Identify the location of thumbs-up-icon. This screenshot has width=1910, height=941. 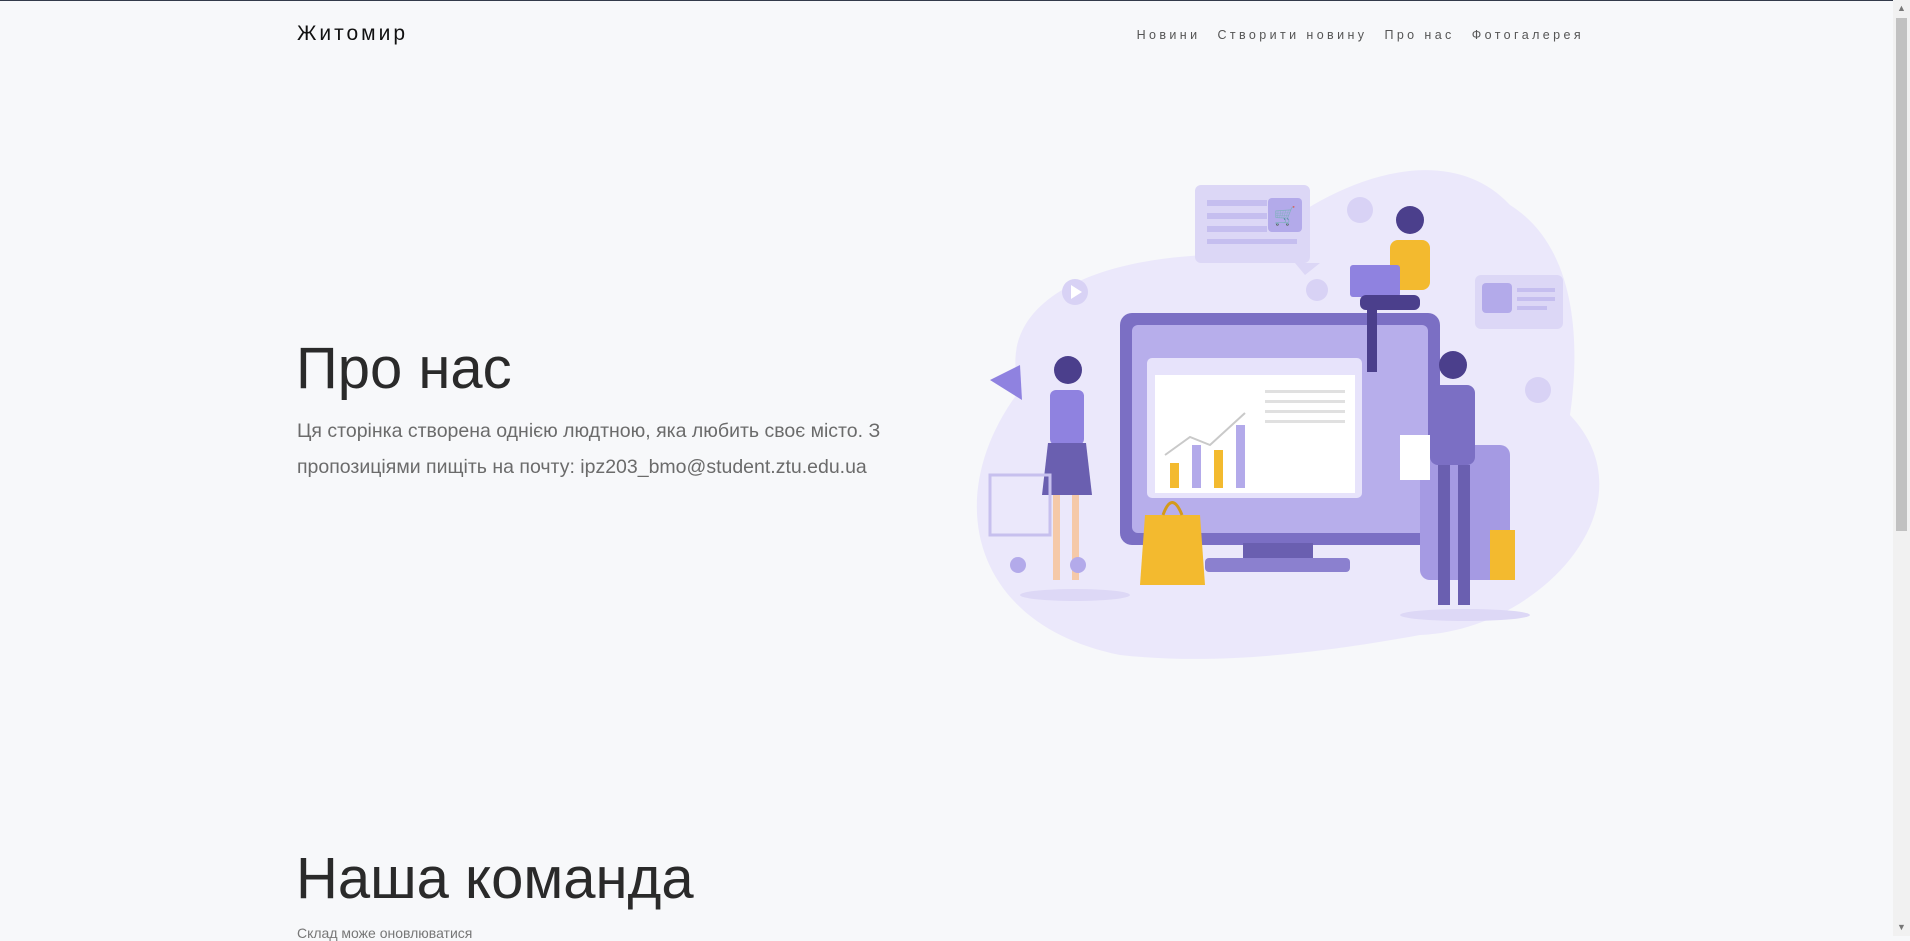
(1317, 290).